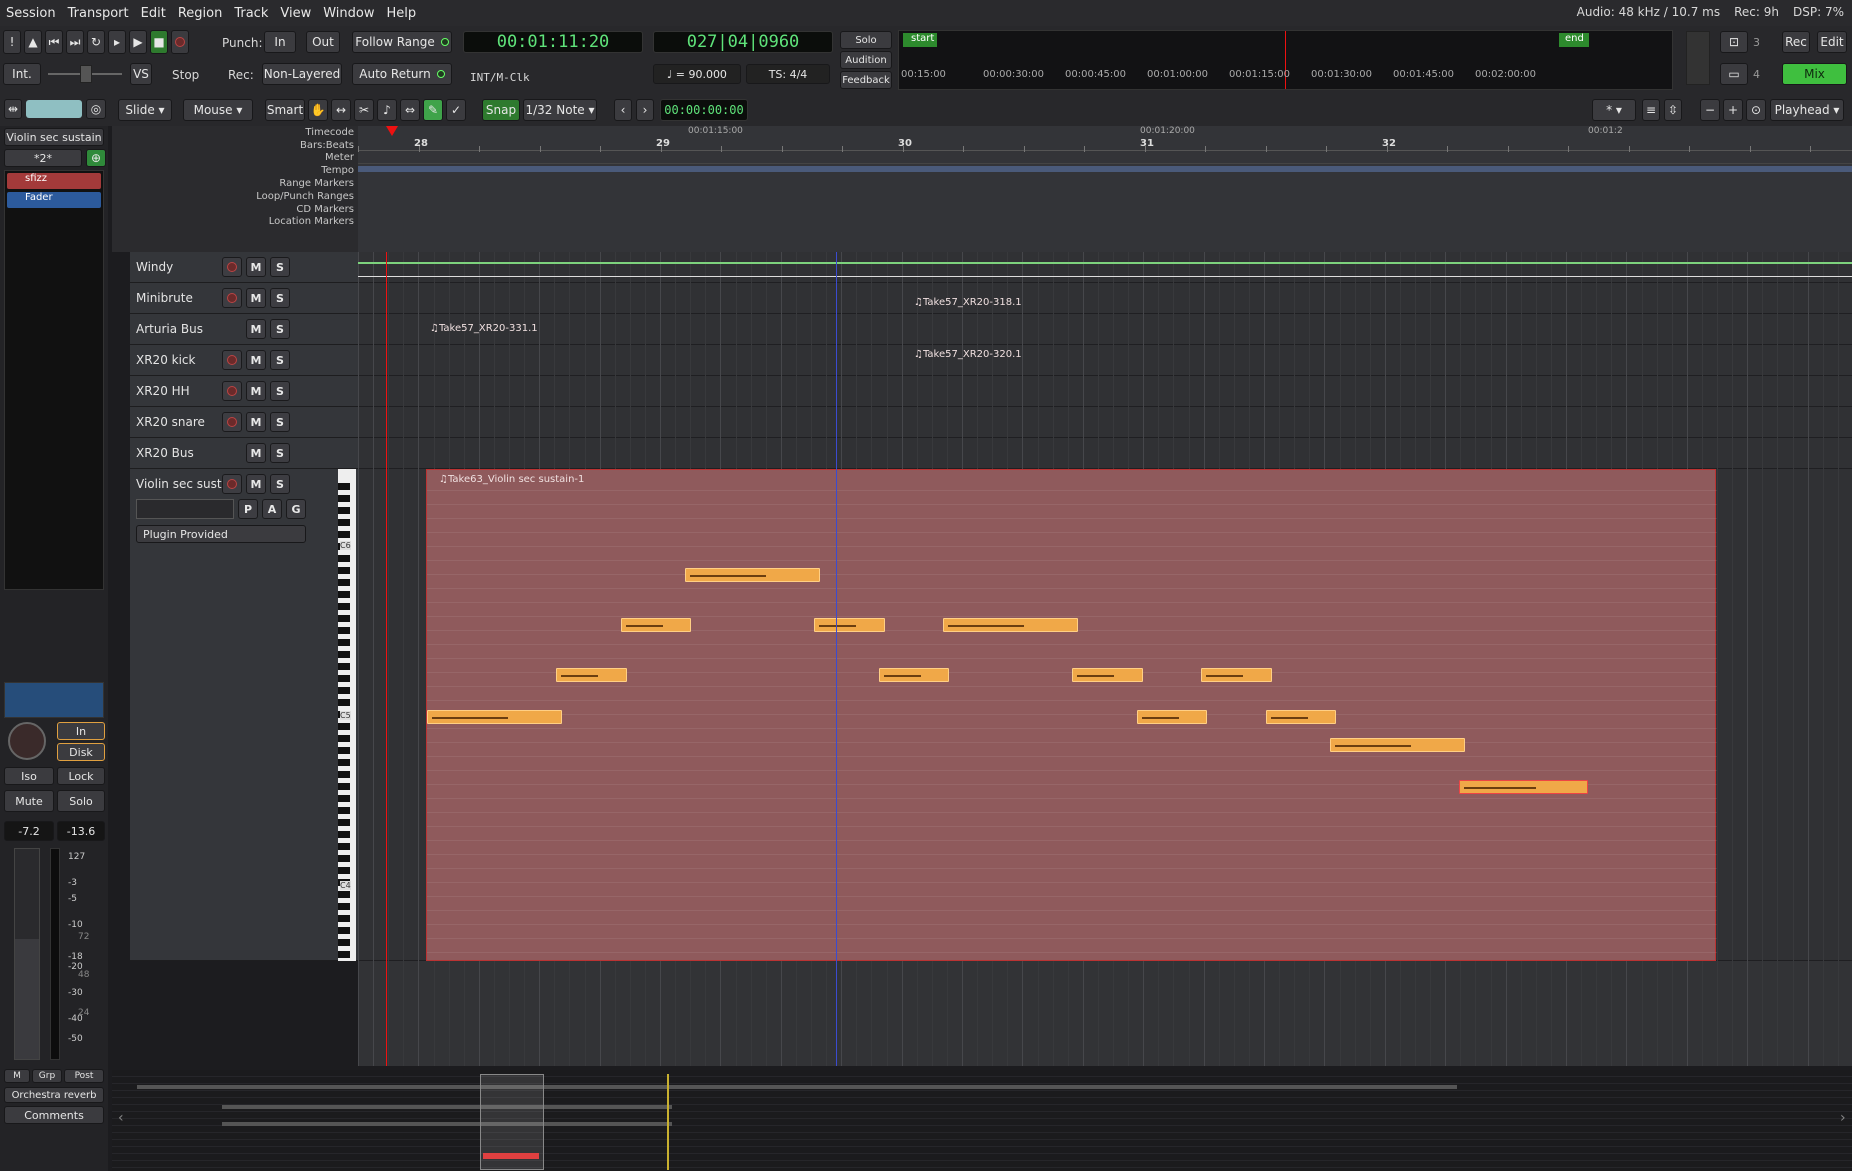  Describe the element at coordinates (164, 298) in the screenshot. I see `track-name: Minibrute` at that location.